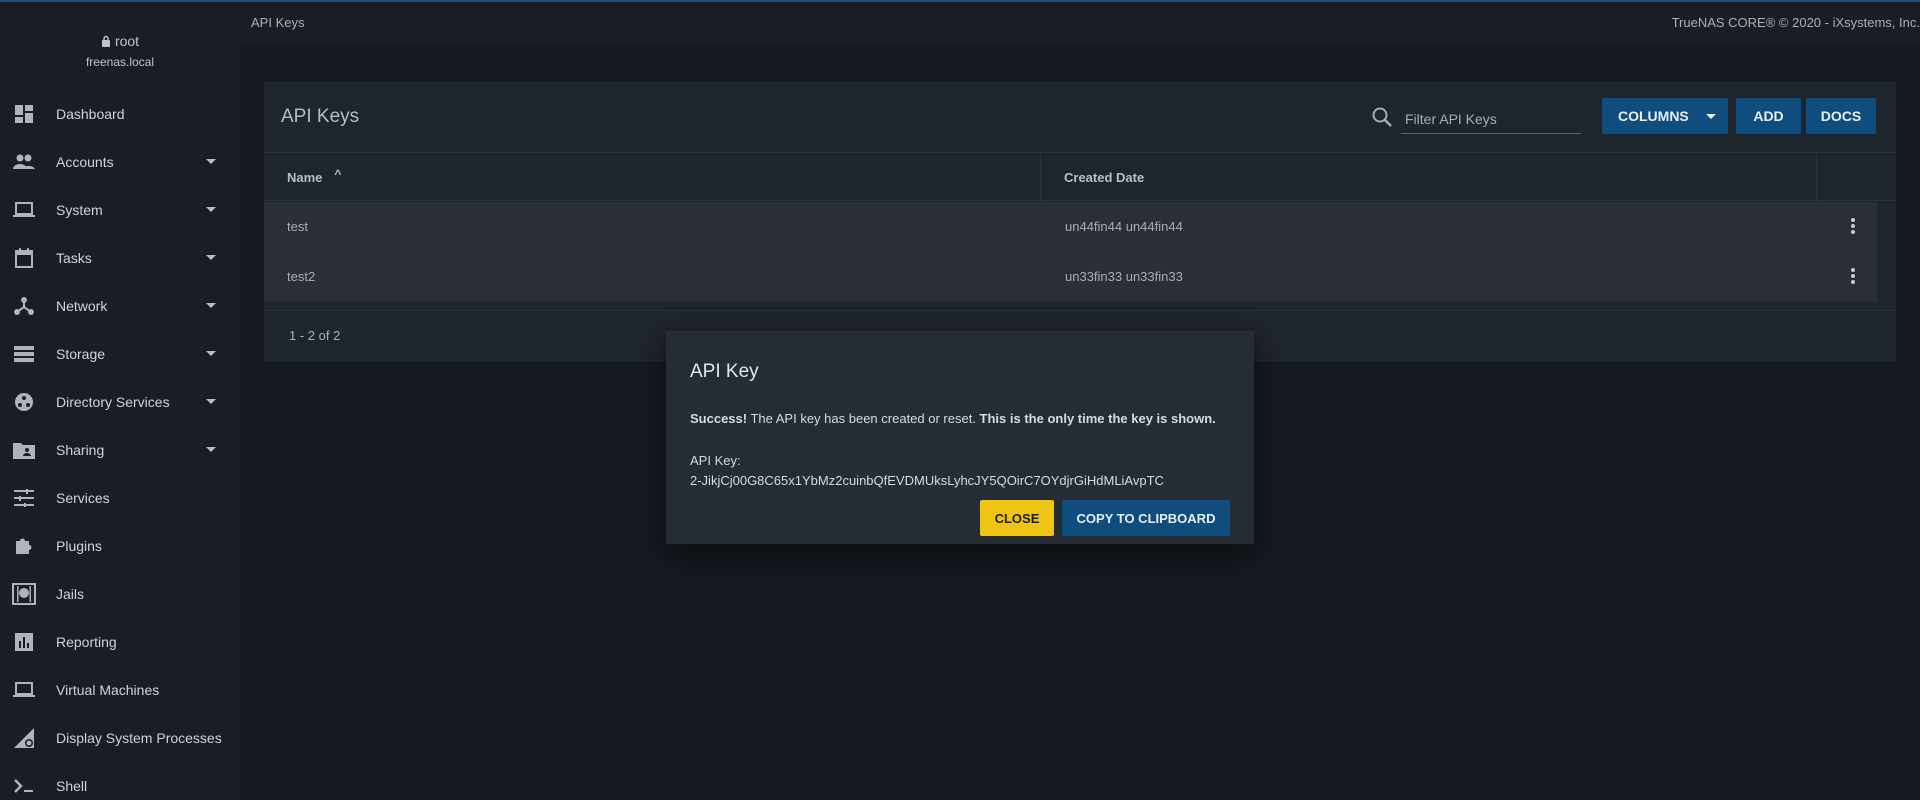 The width and height of the screenshot is (1920, 800). Describe the element at coordinates (1124, 226) in the screenshot. I see `cell-created-date: un44fin44 un44fin44` at that location.